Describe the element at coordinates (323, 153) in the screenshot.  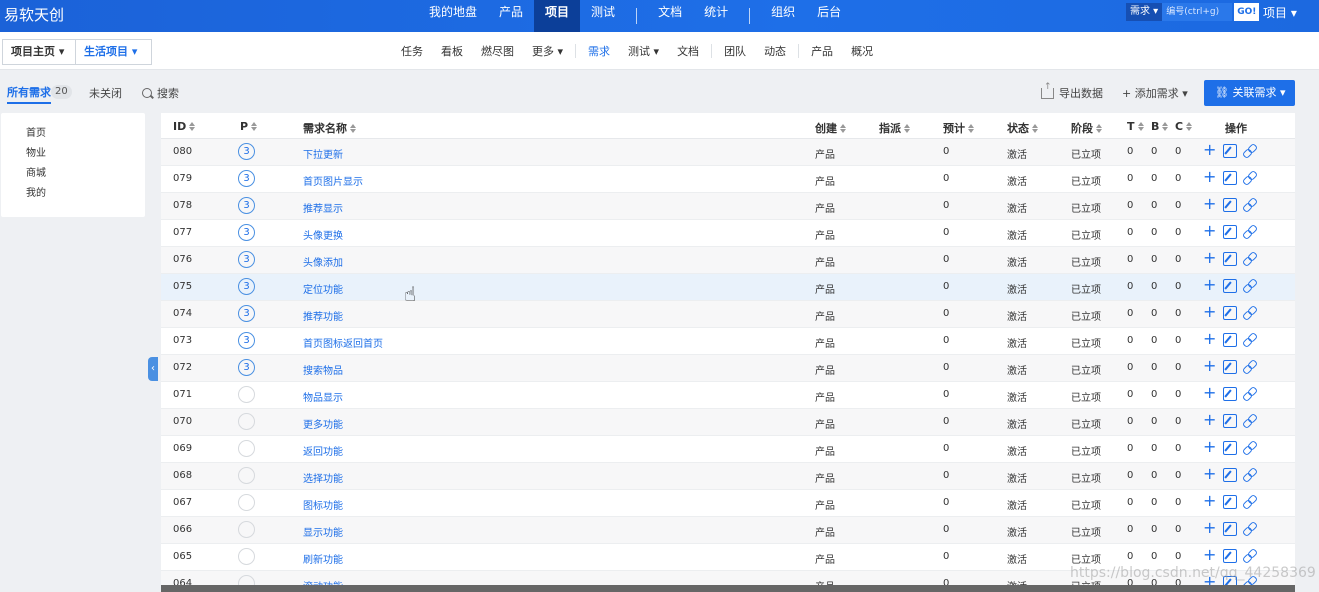
I see `story-name-link: 下拉更新` at that location.